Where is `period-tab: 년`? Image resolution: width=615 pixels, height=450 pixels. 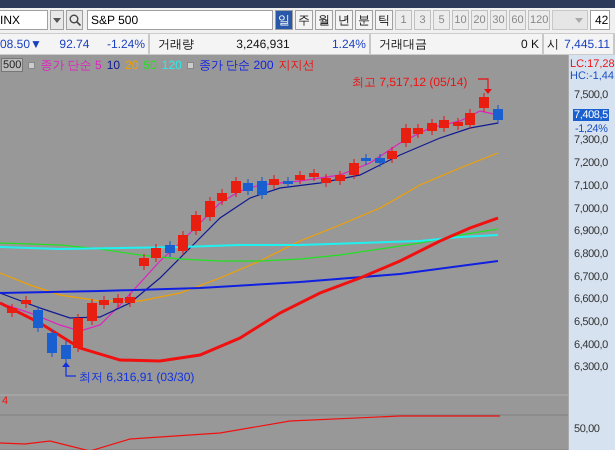
period-tab: 년 is located at coordinates (344, 20).